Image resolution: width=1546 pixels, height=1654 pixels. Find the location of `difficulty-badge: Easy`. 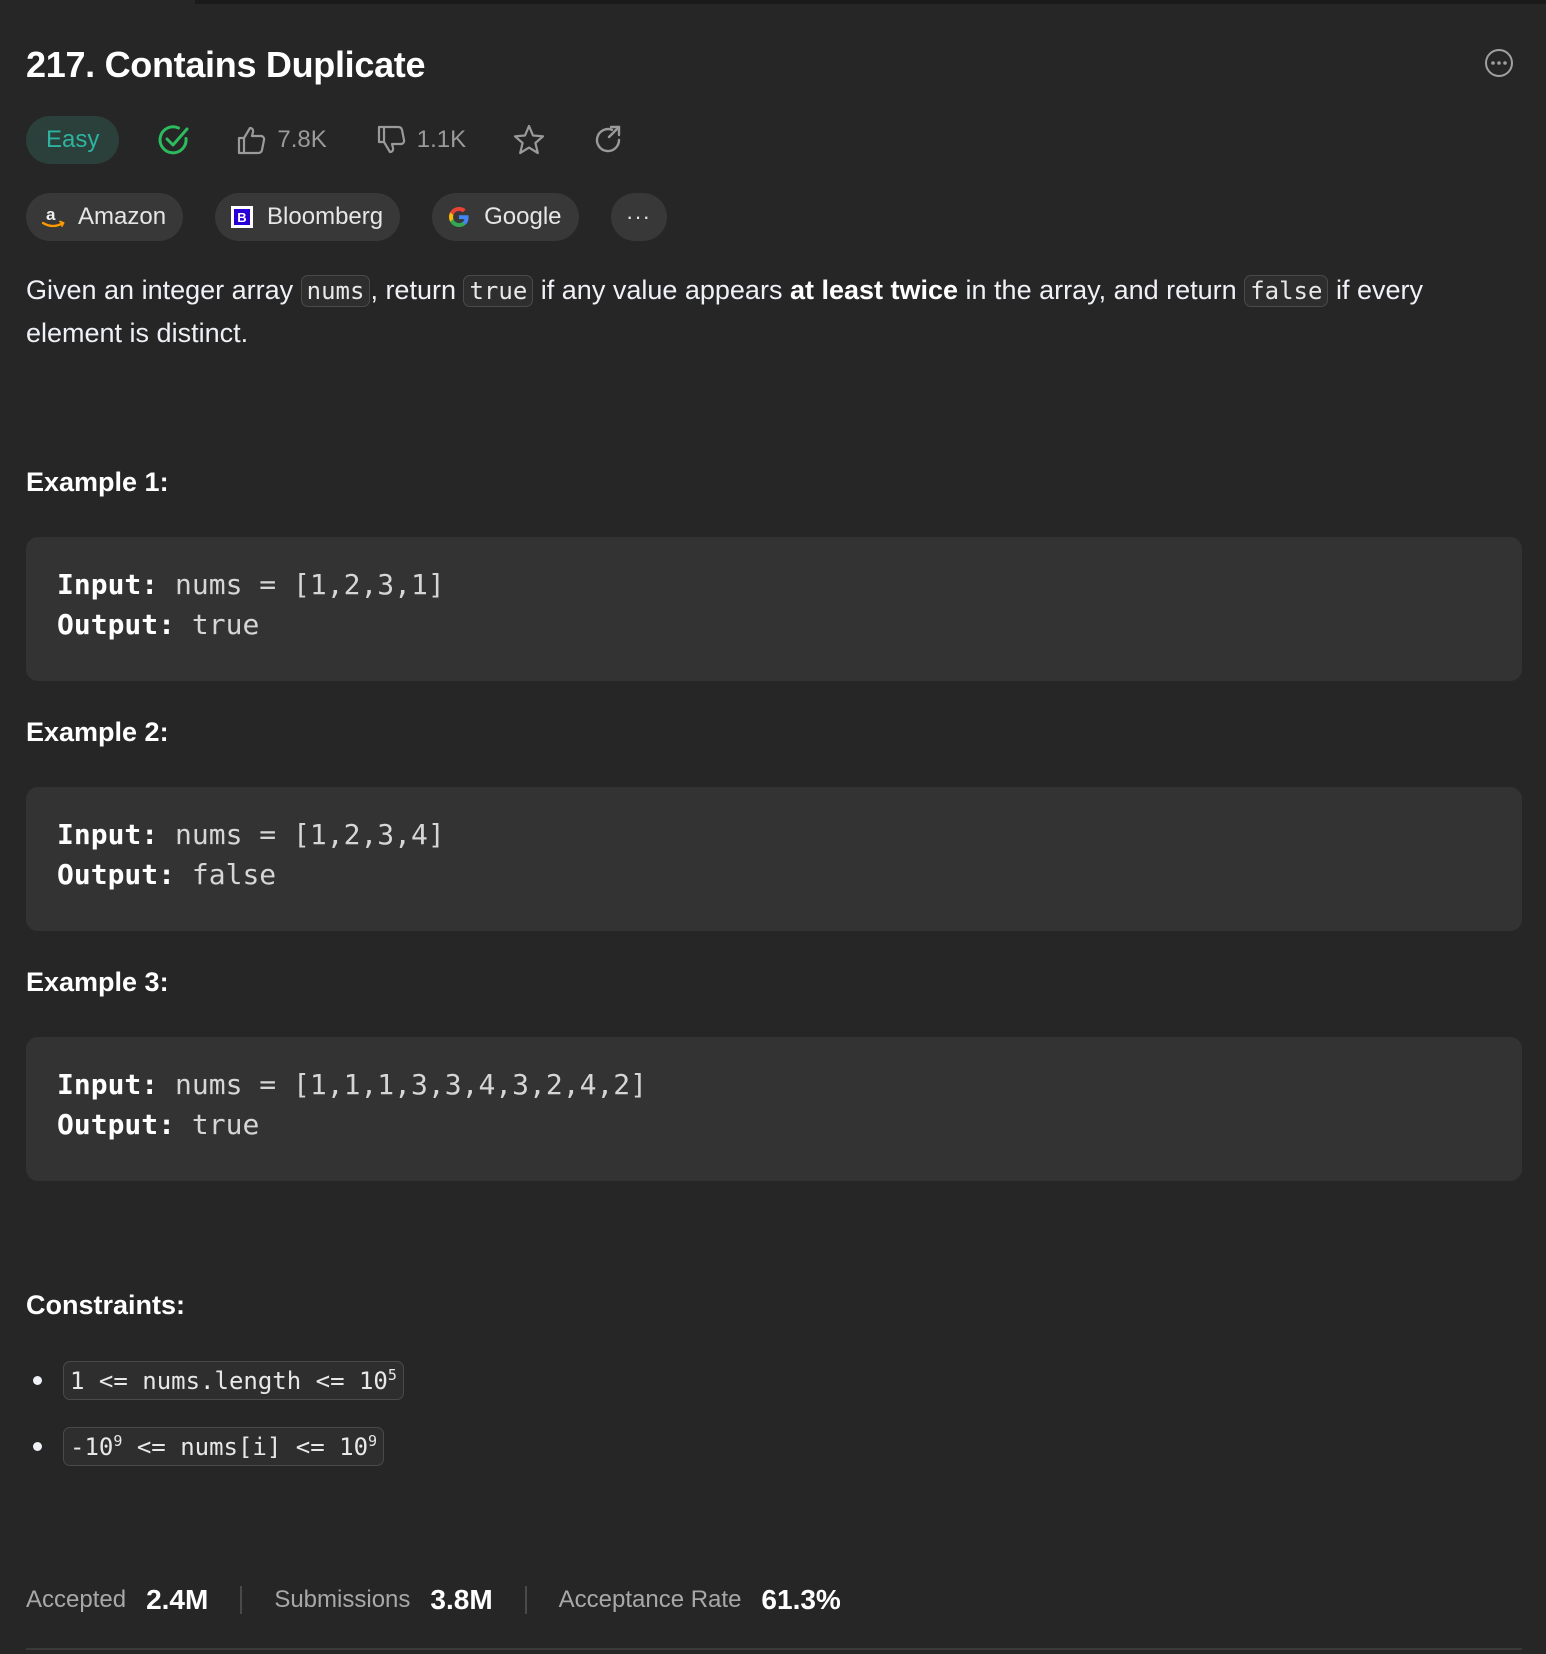

difficulty-badge: Easy is located at coordinates (73, 140).